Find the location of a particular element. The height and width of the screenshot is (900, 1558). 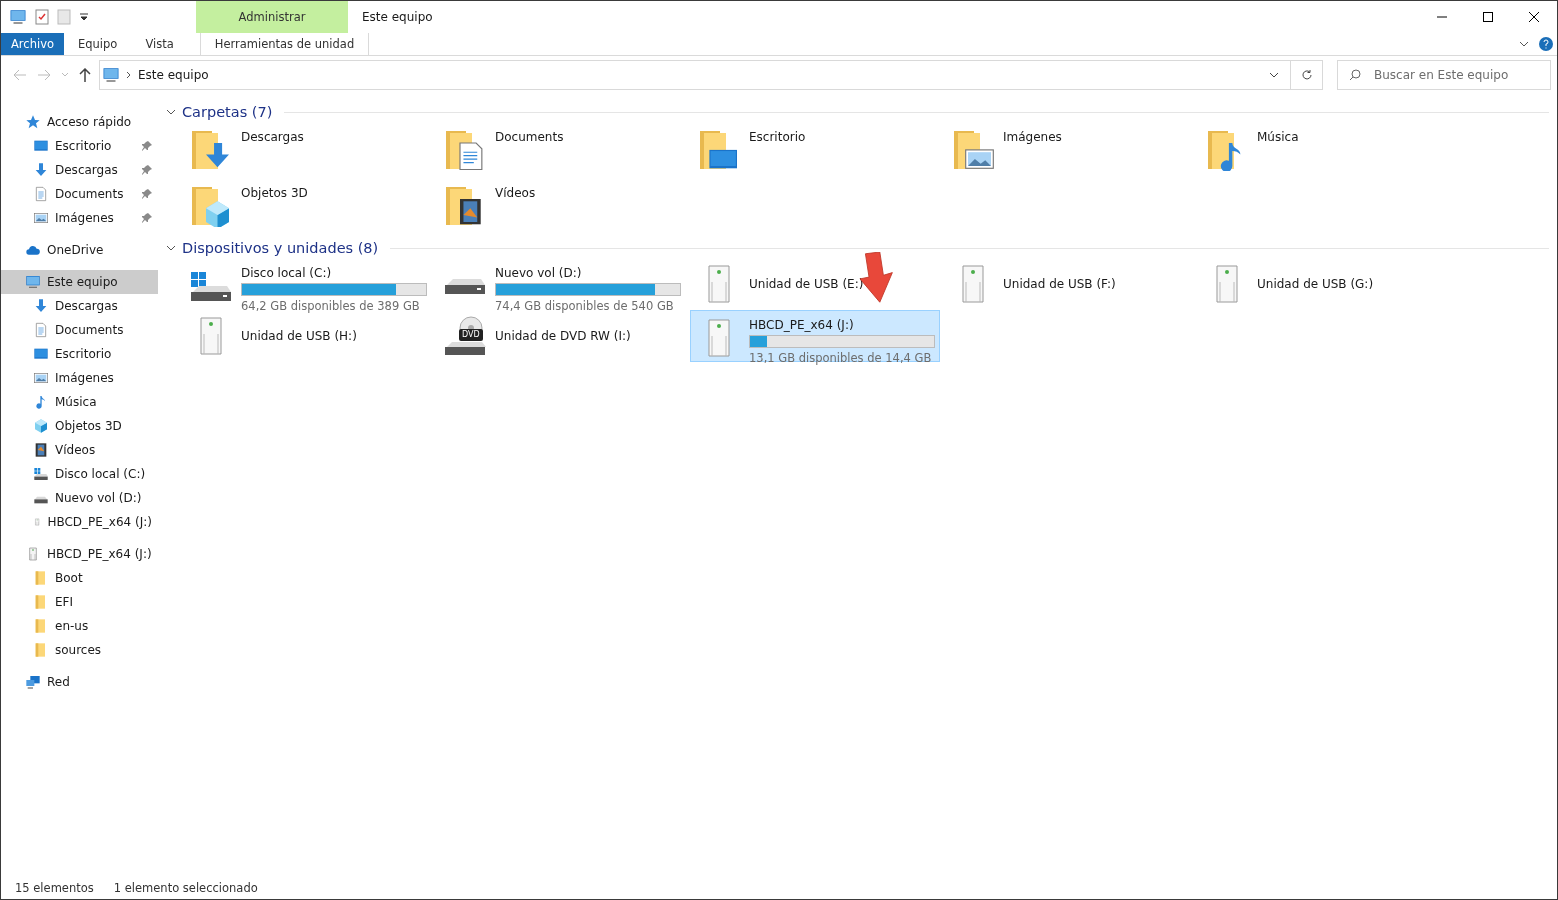

folder-tile: Descargas is located at coordinates (307, 150).